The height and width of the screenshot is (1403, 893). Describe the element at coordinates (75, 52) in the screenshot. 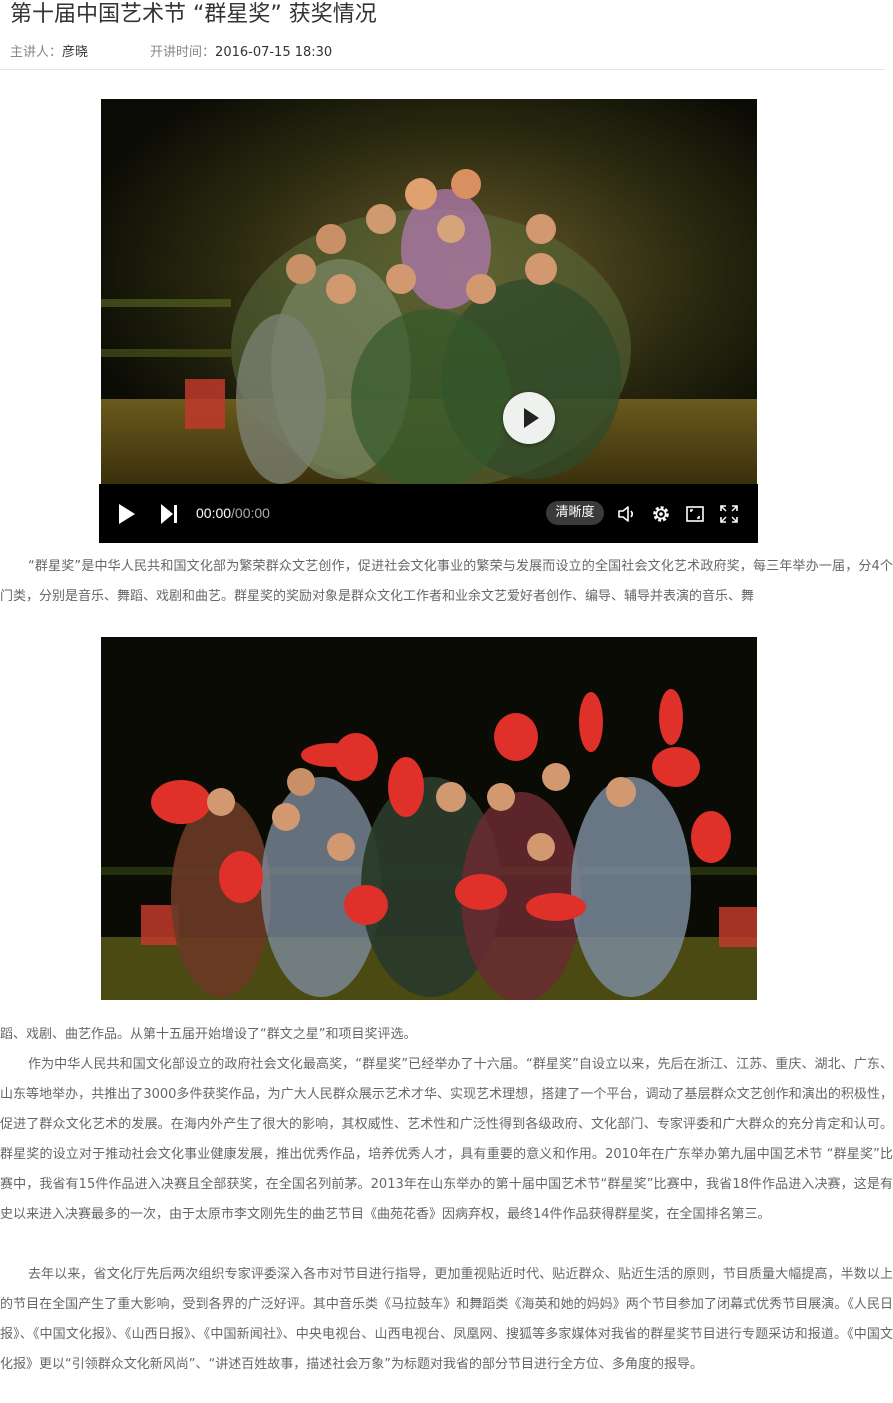

I see `presenter-name: 彦晓` at that location.